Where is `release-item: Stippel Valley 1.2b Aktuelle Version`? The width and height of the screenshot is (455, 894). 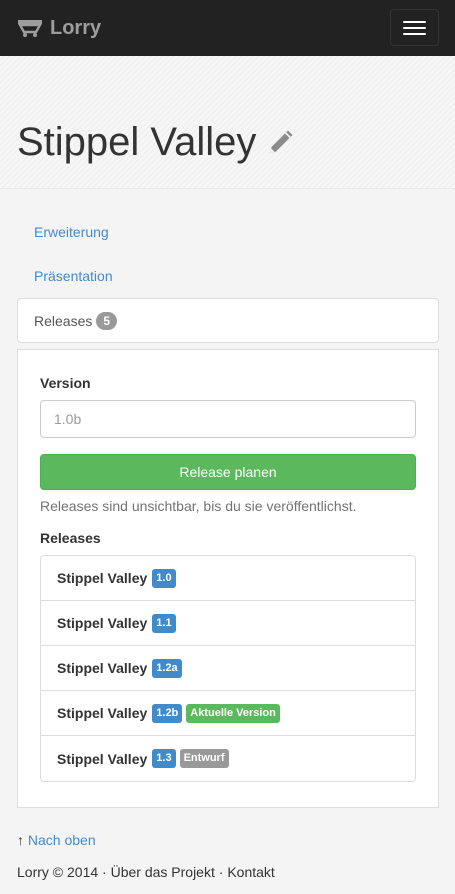 release-item: Stippel Valley 1.2b Aktuelle Version is located at coordinates (228, 713).